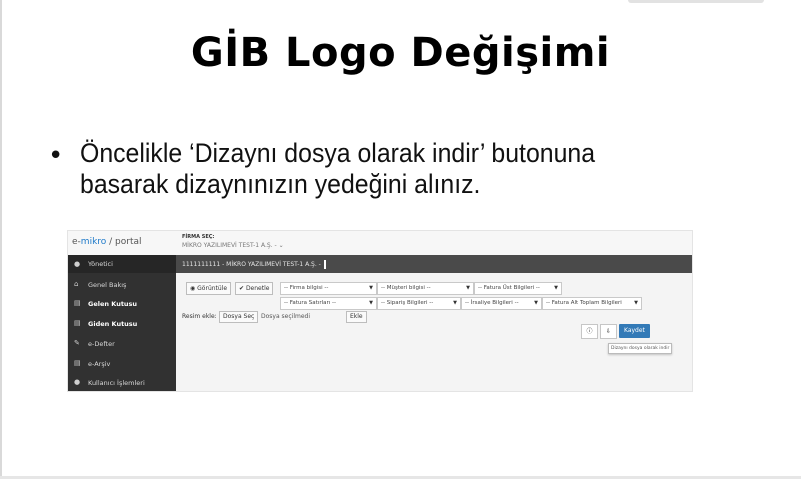 The image size is (801, 479). What do you see at coordinates (199, 316) in the screenshot?
I see `image-upload-label: Resim ekle:` at bounding box center [199, 316].